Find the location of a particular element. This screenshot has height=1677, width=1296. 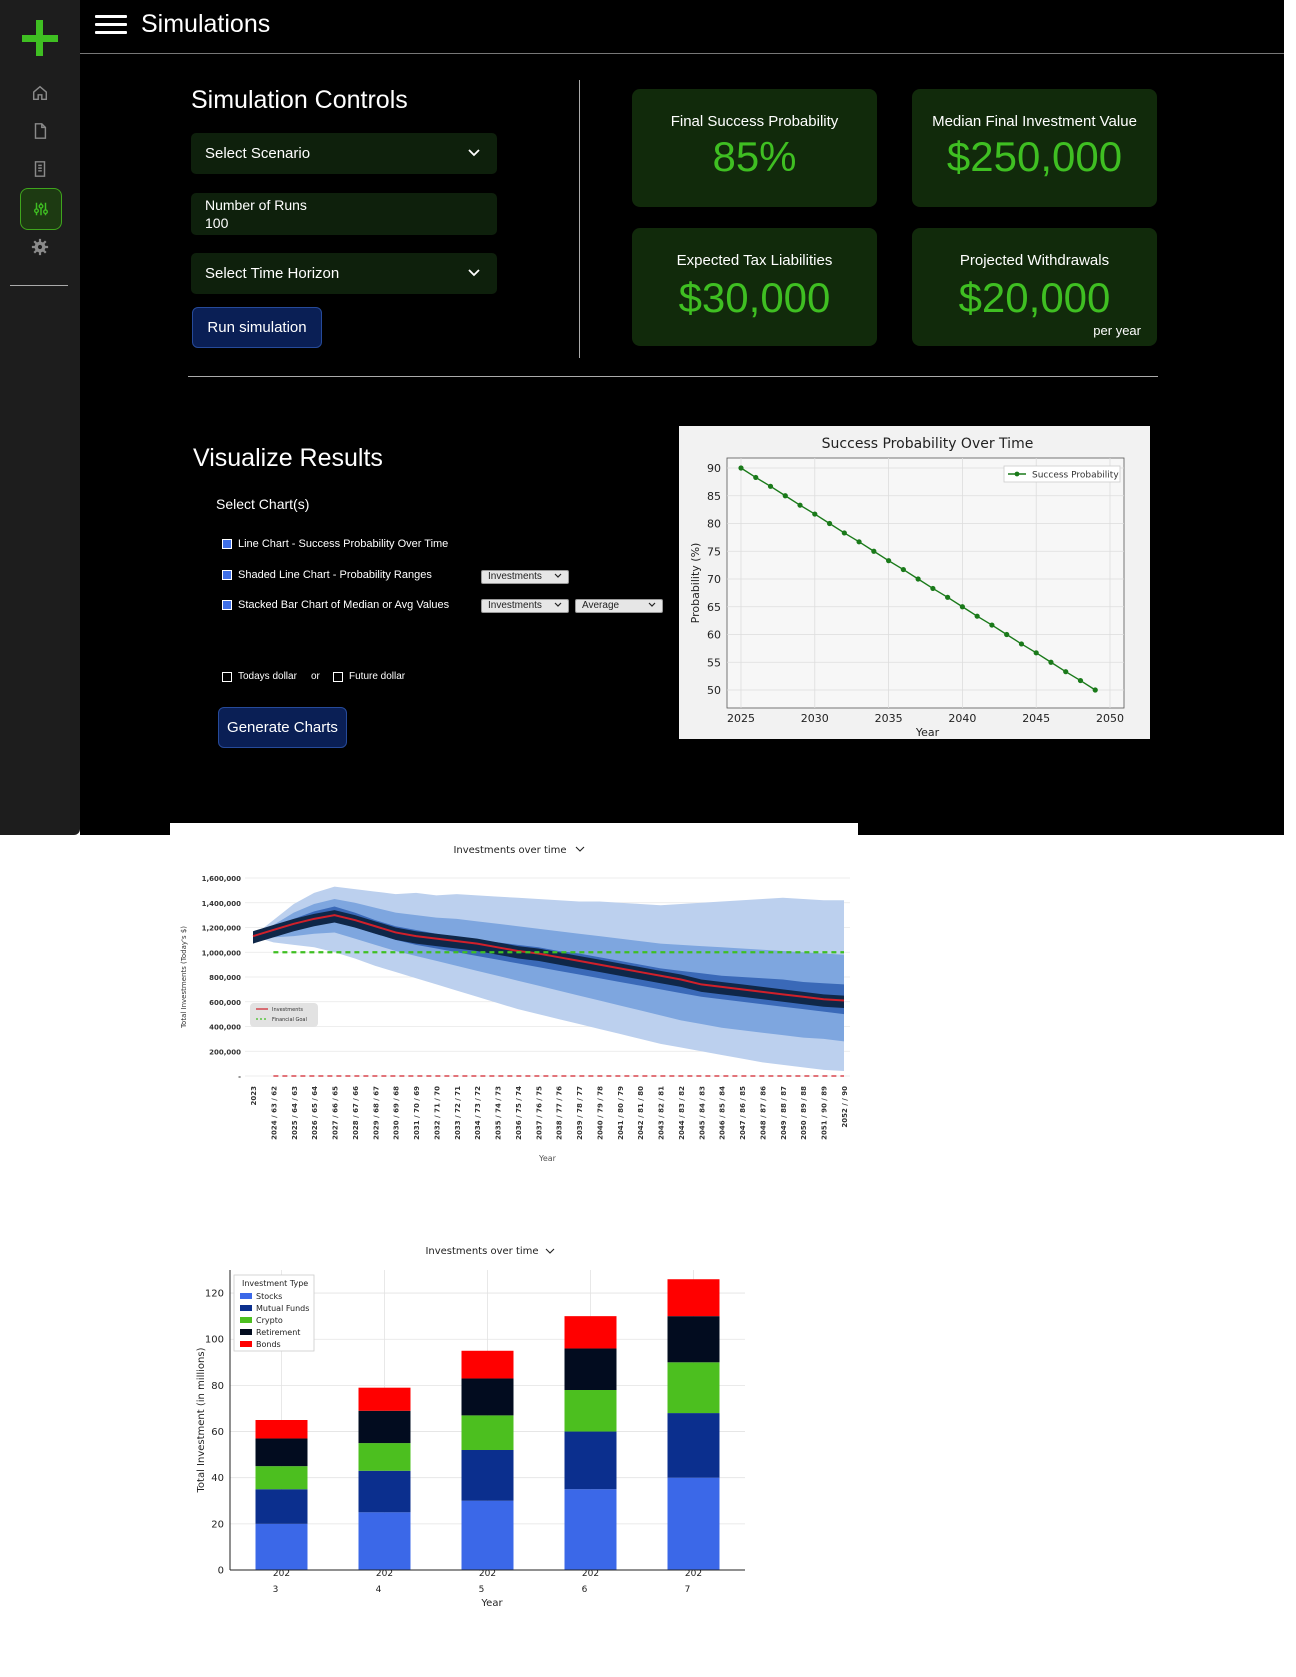

x-tick-label: 2043 / 82 / 81 is located at coordinates (662, 1113).